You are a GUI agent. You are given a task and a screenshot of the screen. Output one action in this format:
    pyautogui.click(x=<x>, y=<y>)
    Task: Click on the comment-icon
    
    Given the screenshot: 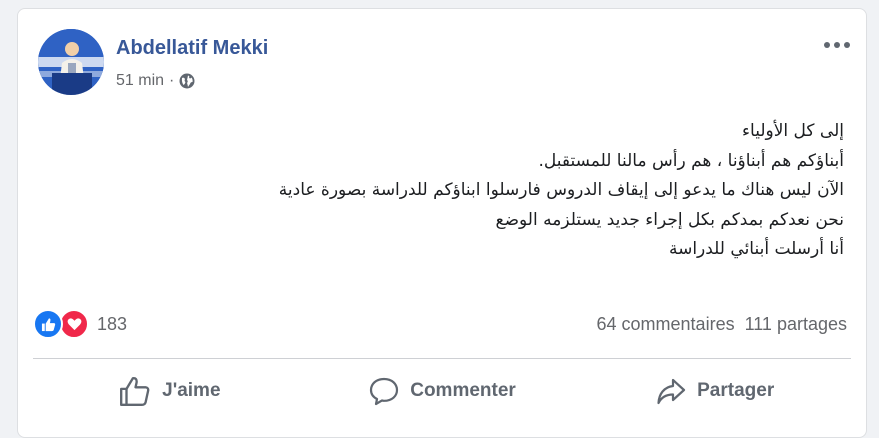 What is the action you would take?
    pyautogui.click(x=384, y=391)
    